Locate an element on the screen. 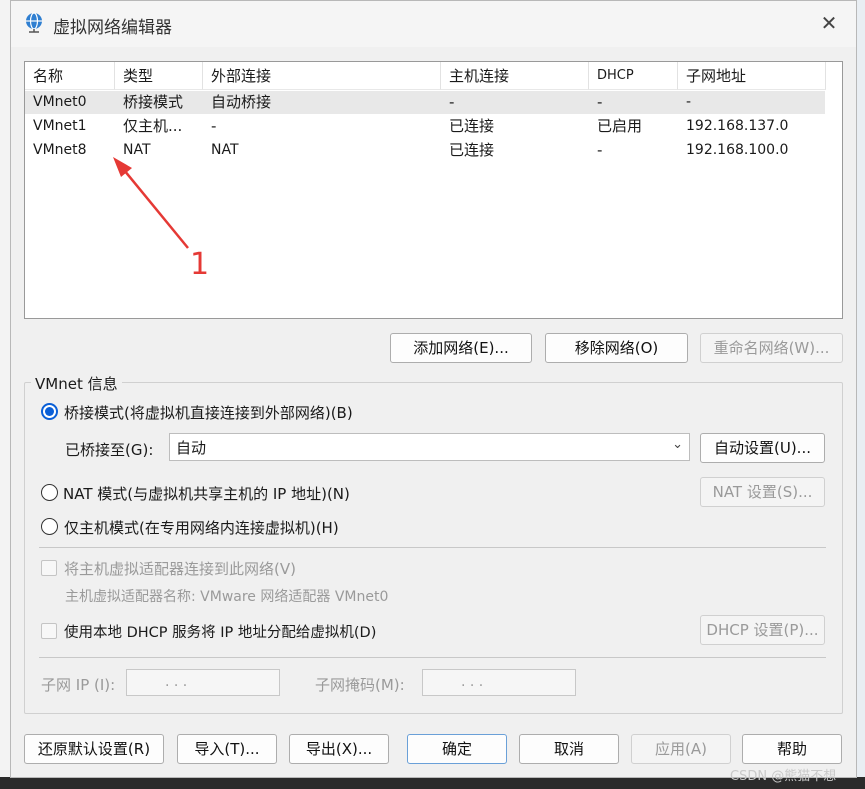 This screenshot has width=865, height=789. cell-dhcp: 已启用 is located at coordinates (620, 126).